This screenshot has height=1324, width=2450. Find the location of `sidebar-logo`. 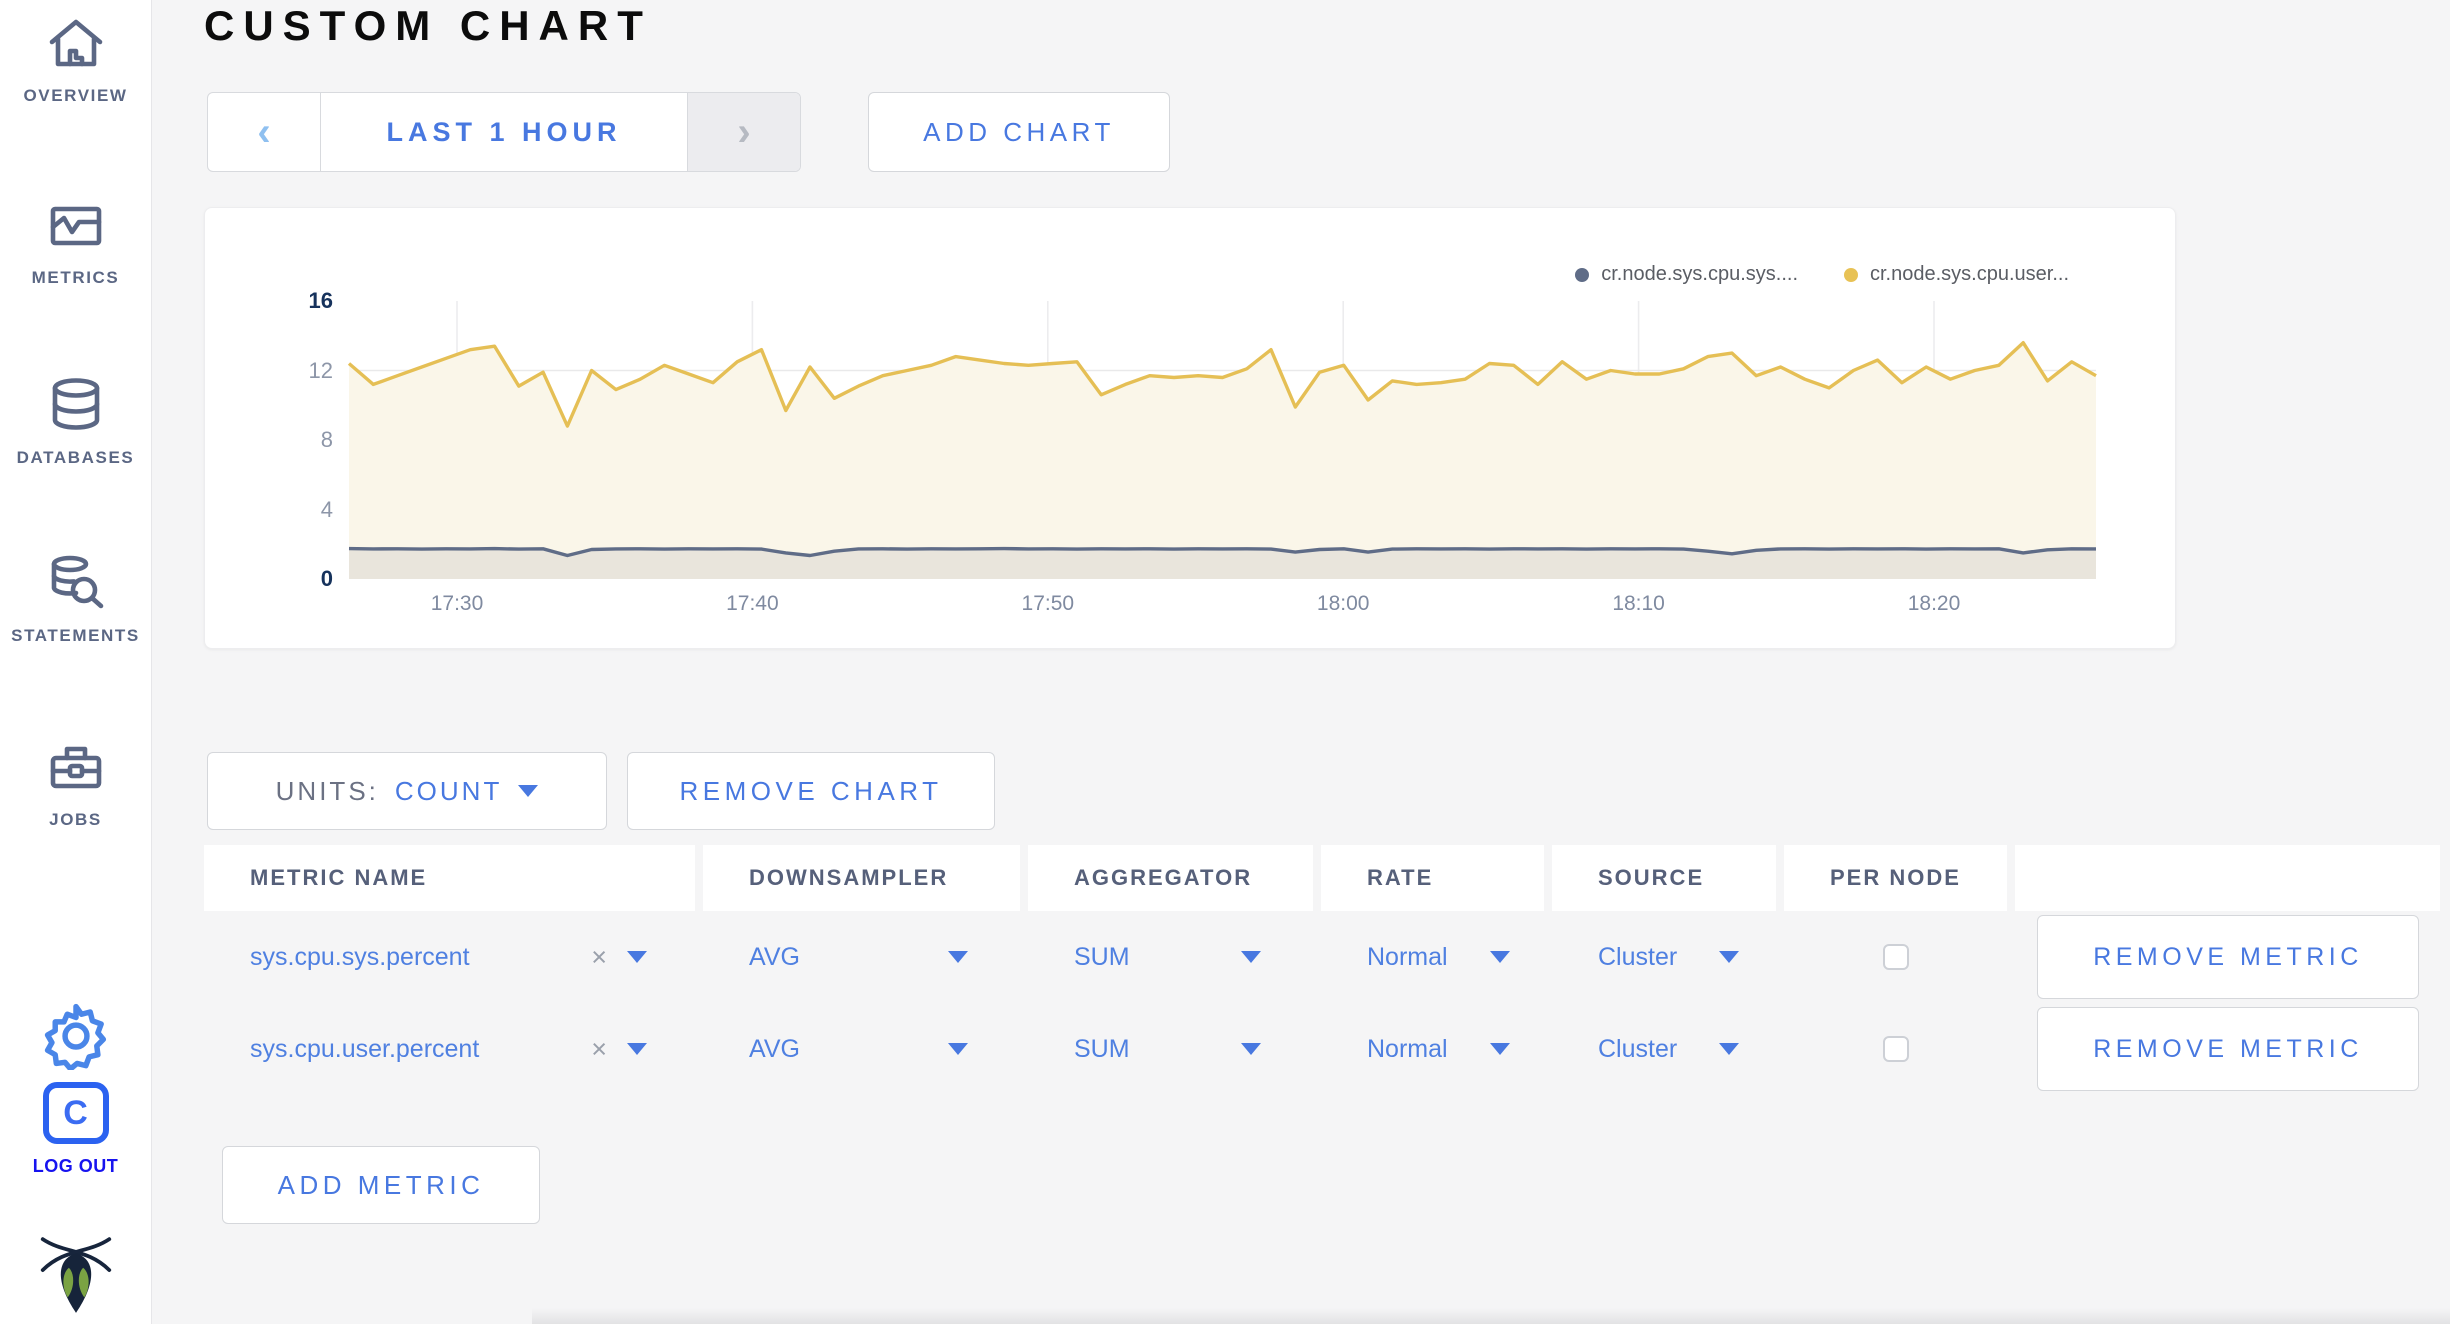

sidebar-logo is located at coordinates (75, 1276).